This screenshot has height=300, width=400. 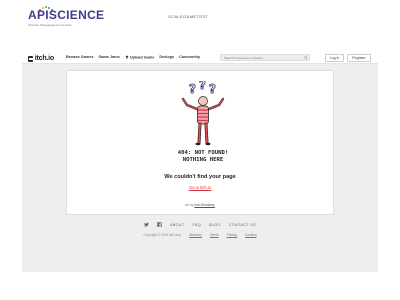 I want to click on art-credit: Art by Ivan Bondaray, so click(x=200, y=205).